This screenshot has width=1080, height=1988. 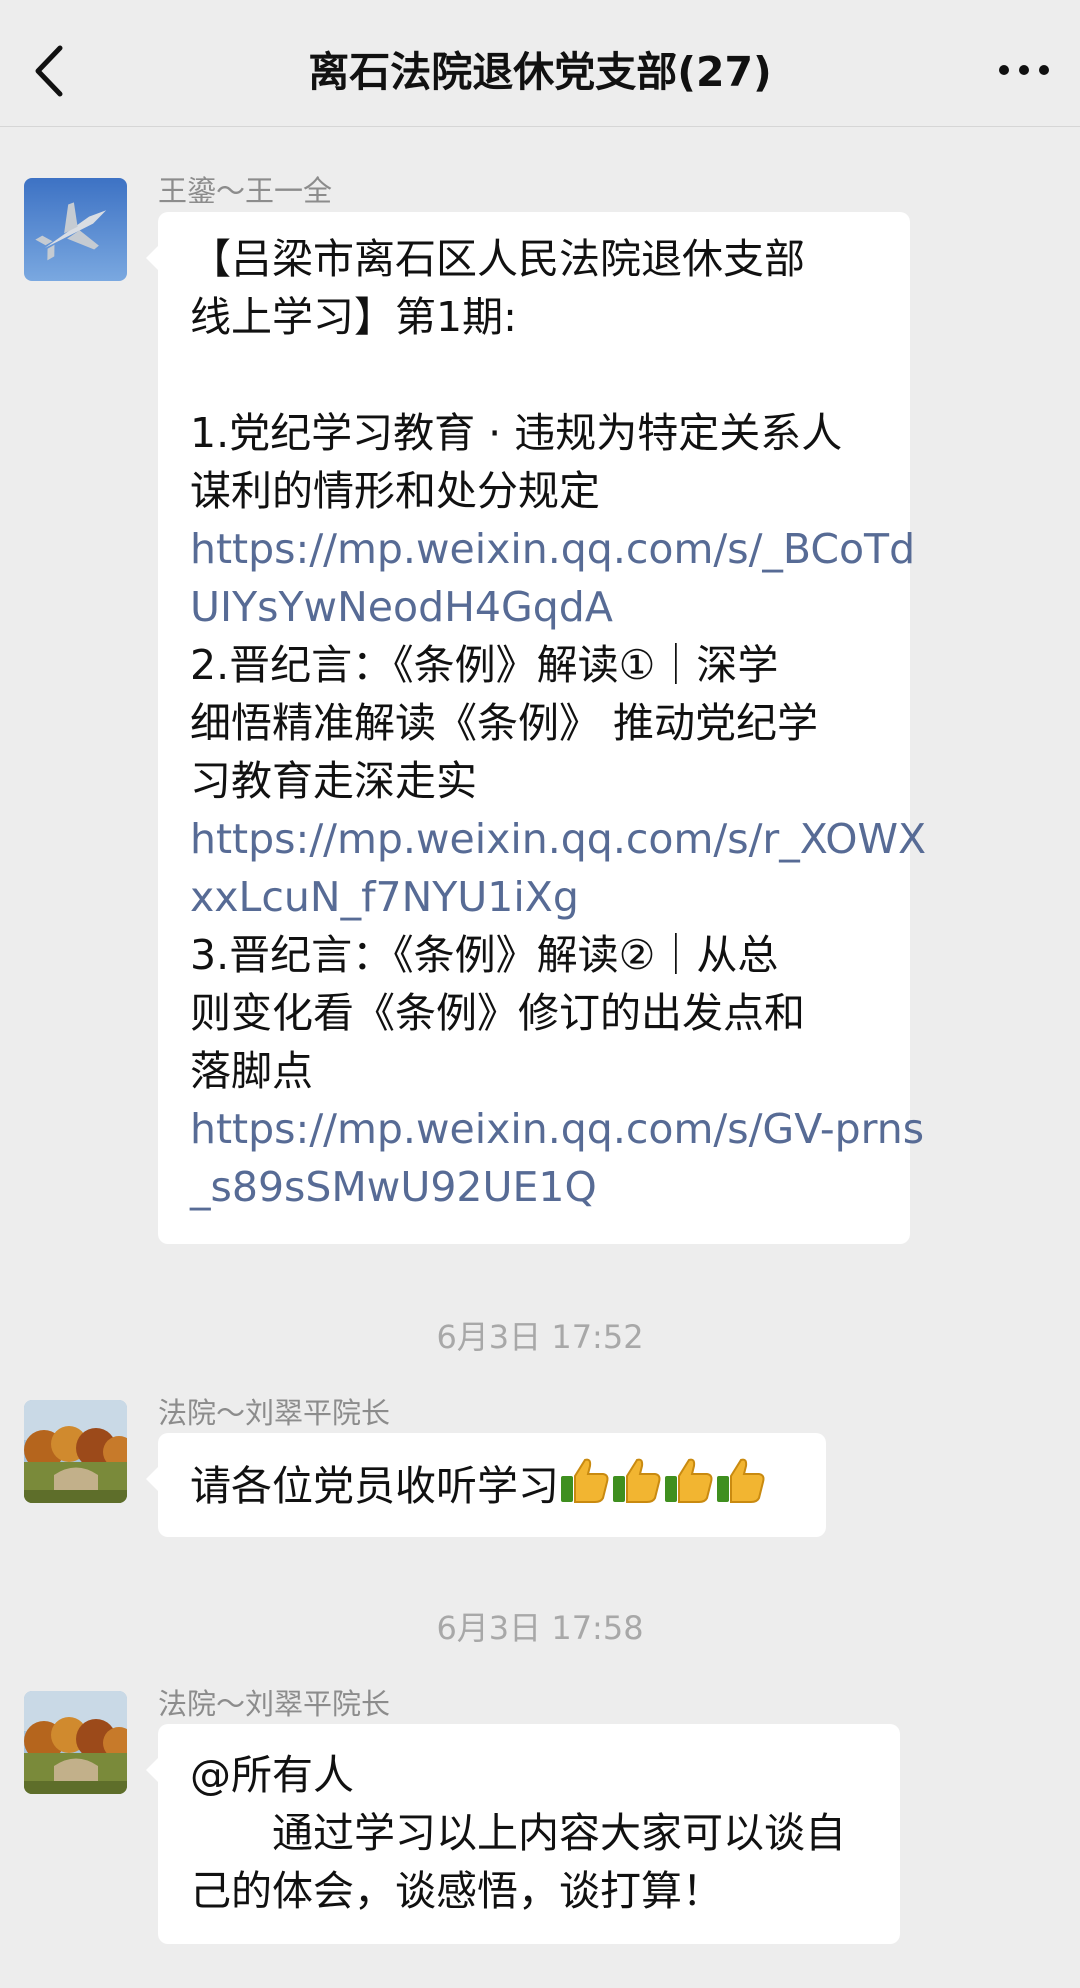 I want to click on message-text: 请各位党员收听学习, so click(x=374, y=1486).